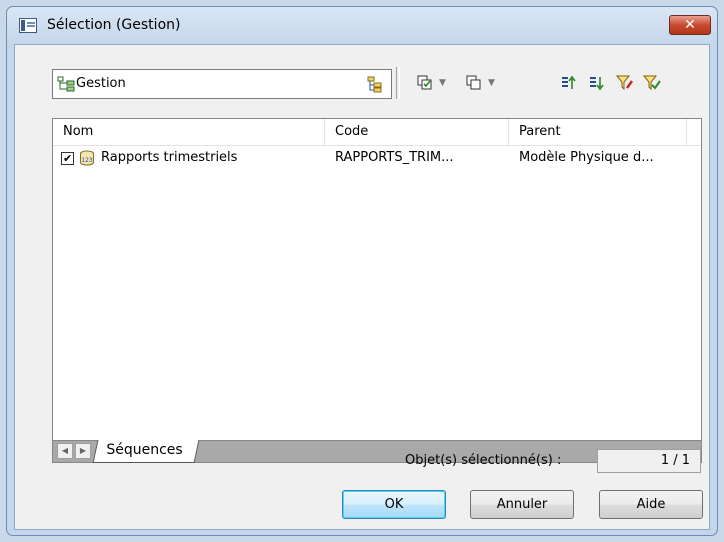 The image size is (724, 542). I want to click on help-button: Aide, so click(651, 504).